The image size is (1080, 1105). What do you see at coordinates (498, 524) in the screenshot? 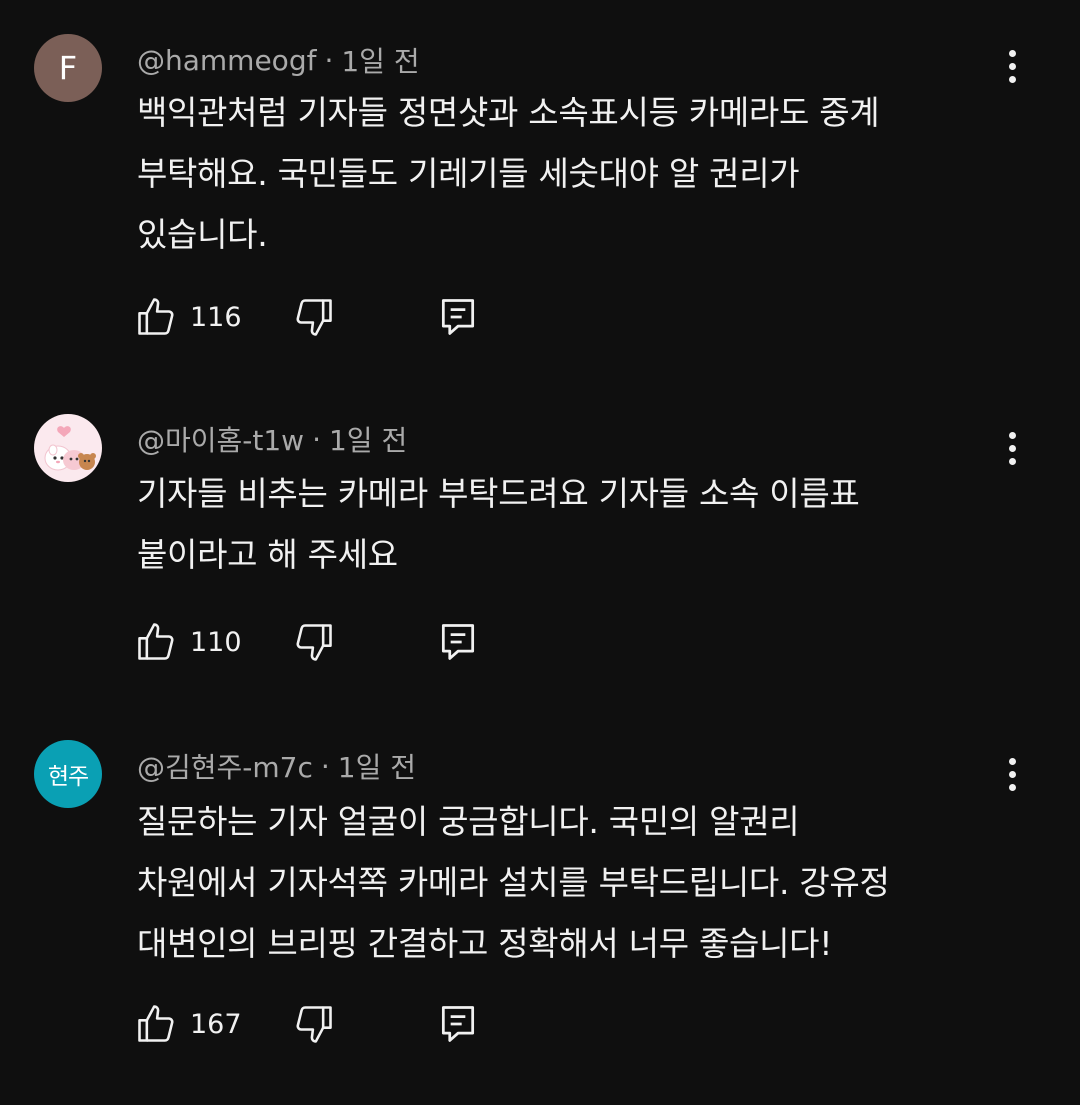
I see `comment-text: 기자들 비추는 카메라 부탁드려요 기자들 소속 이름표 붙이라고 해 주세요` at bounding box center [498, 524].